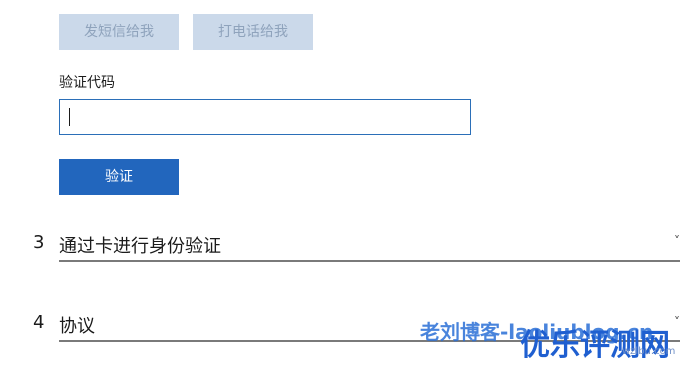 The height and width of the screenshot is (366, 680). I want to click on text-caret, so click(69, 117).